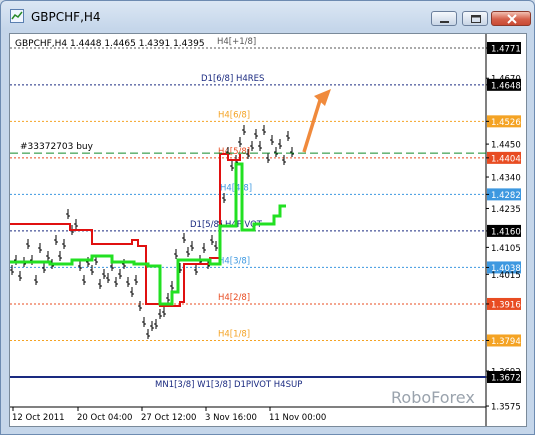 This screenshot has width=535, height=435. I want to click on price-label: 1.4648, so click(506, 86).